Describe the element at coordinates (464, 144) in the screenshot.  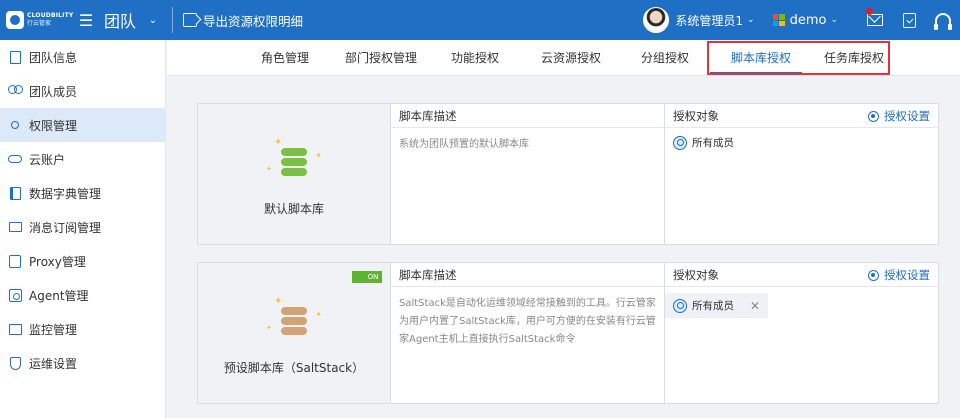
I see `library-description: 系统为团队预置的默认脚本库` at that location.